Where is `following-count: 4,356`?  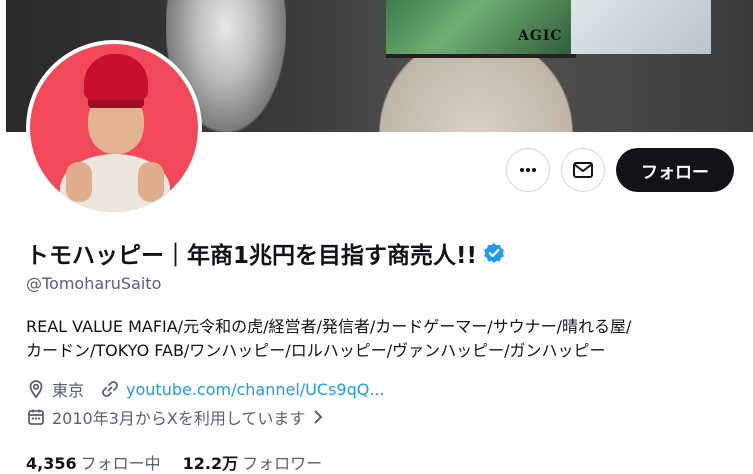 following-count: 4,356 is located at coordinates (51, 463).